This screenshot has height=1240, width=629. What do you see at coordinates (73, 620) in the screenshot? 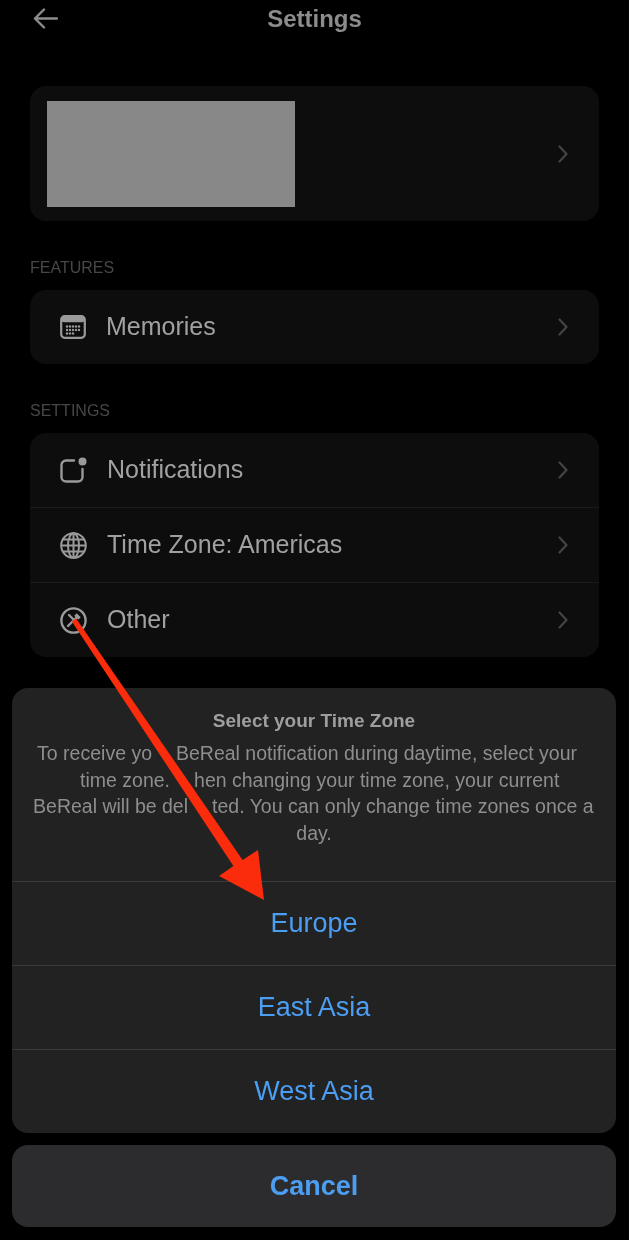
I see `tools-icon` at bounding box center [73, 620].